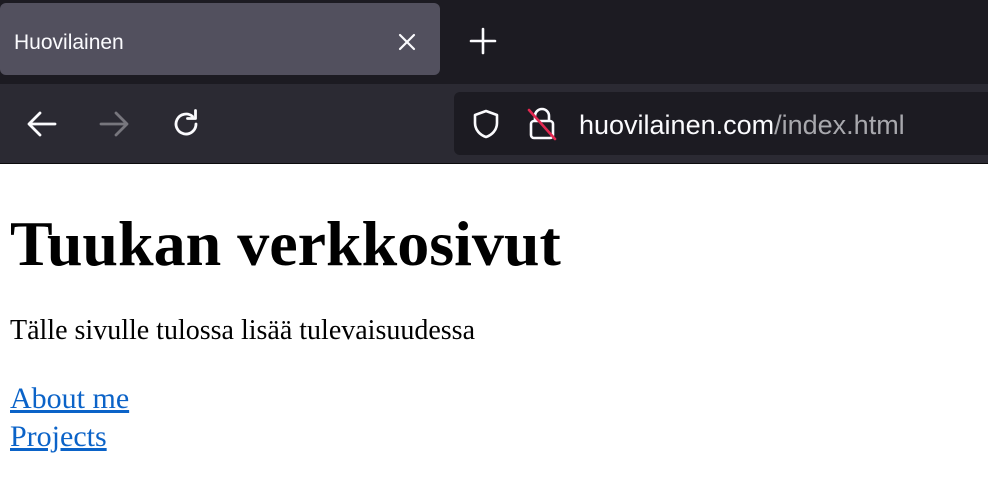 Image resolution: width=988 pixels, height=504 pixels. Describe the element at coordinates (483, 41) in the screenshot. I see `plus-icon` at that location.